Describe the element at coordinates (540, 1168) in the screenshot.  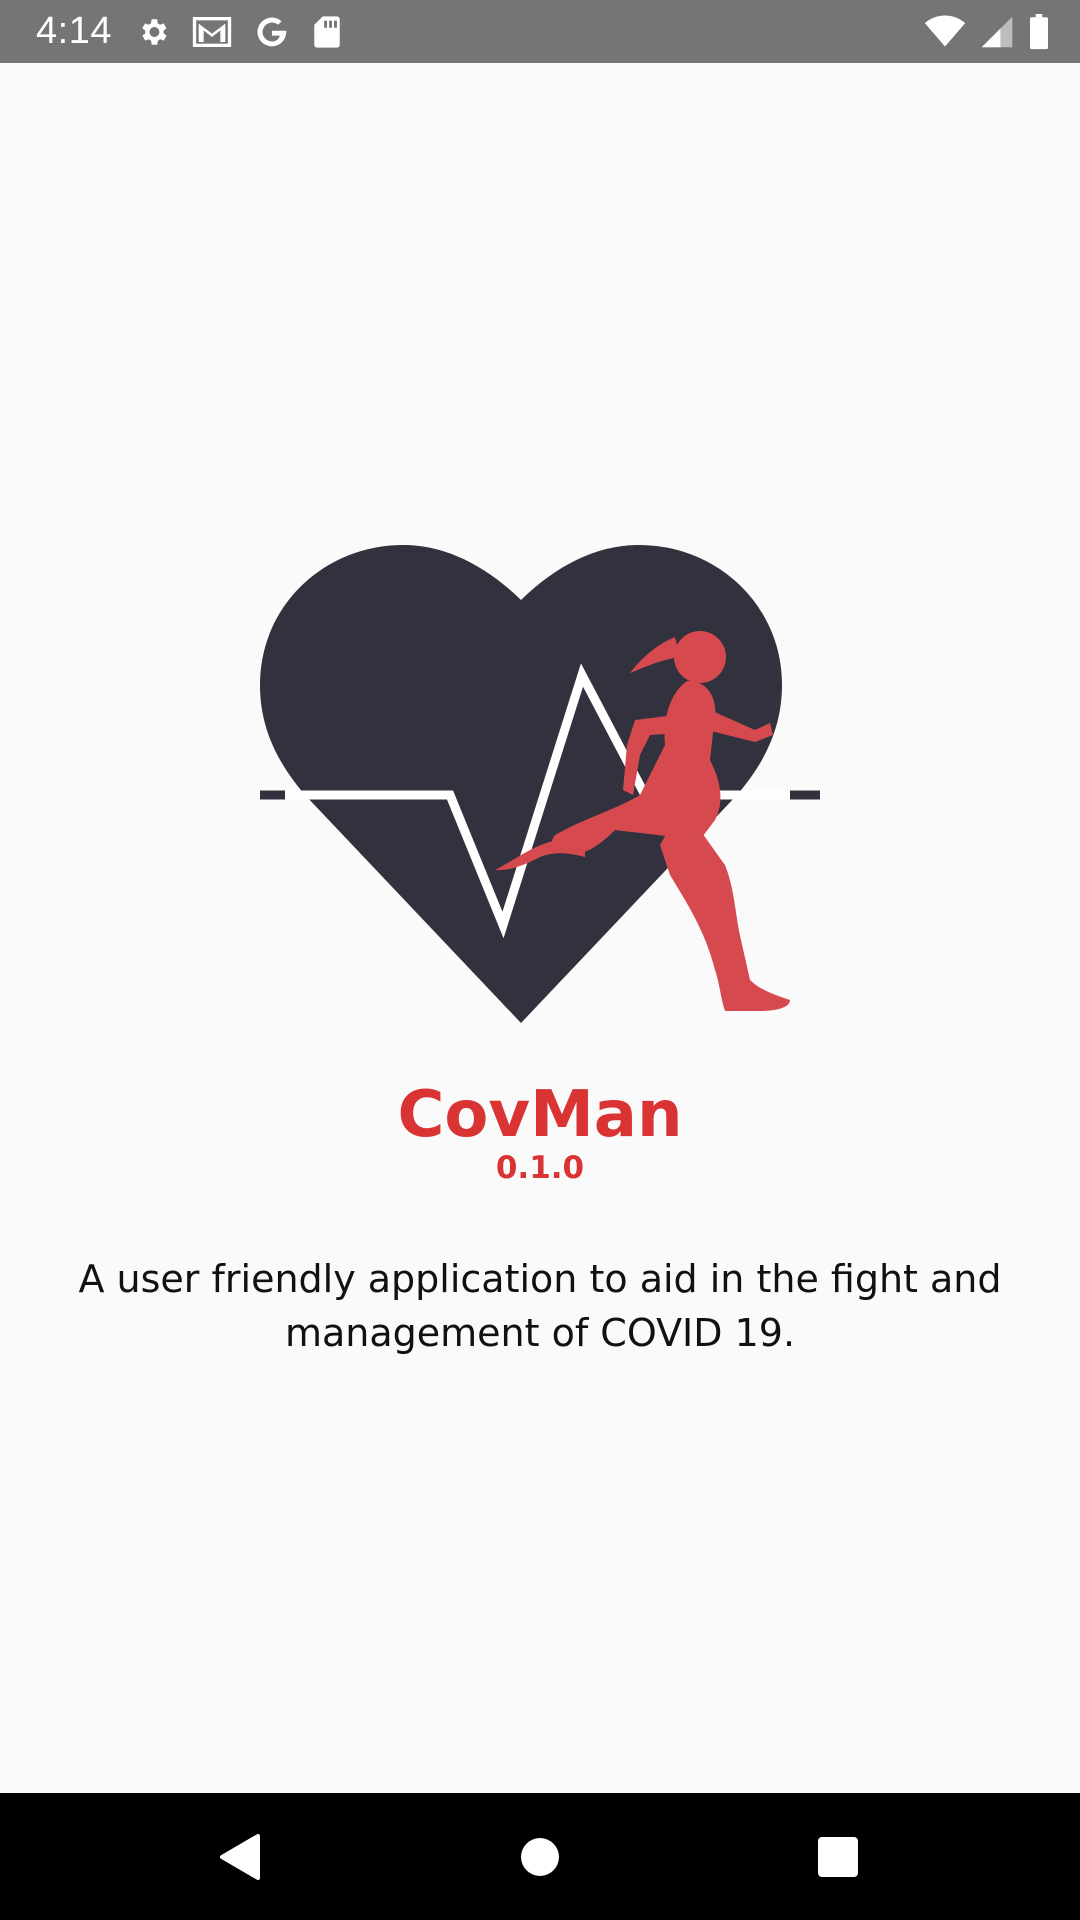
I see `app-version: 0.1.0` at that location.